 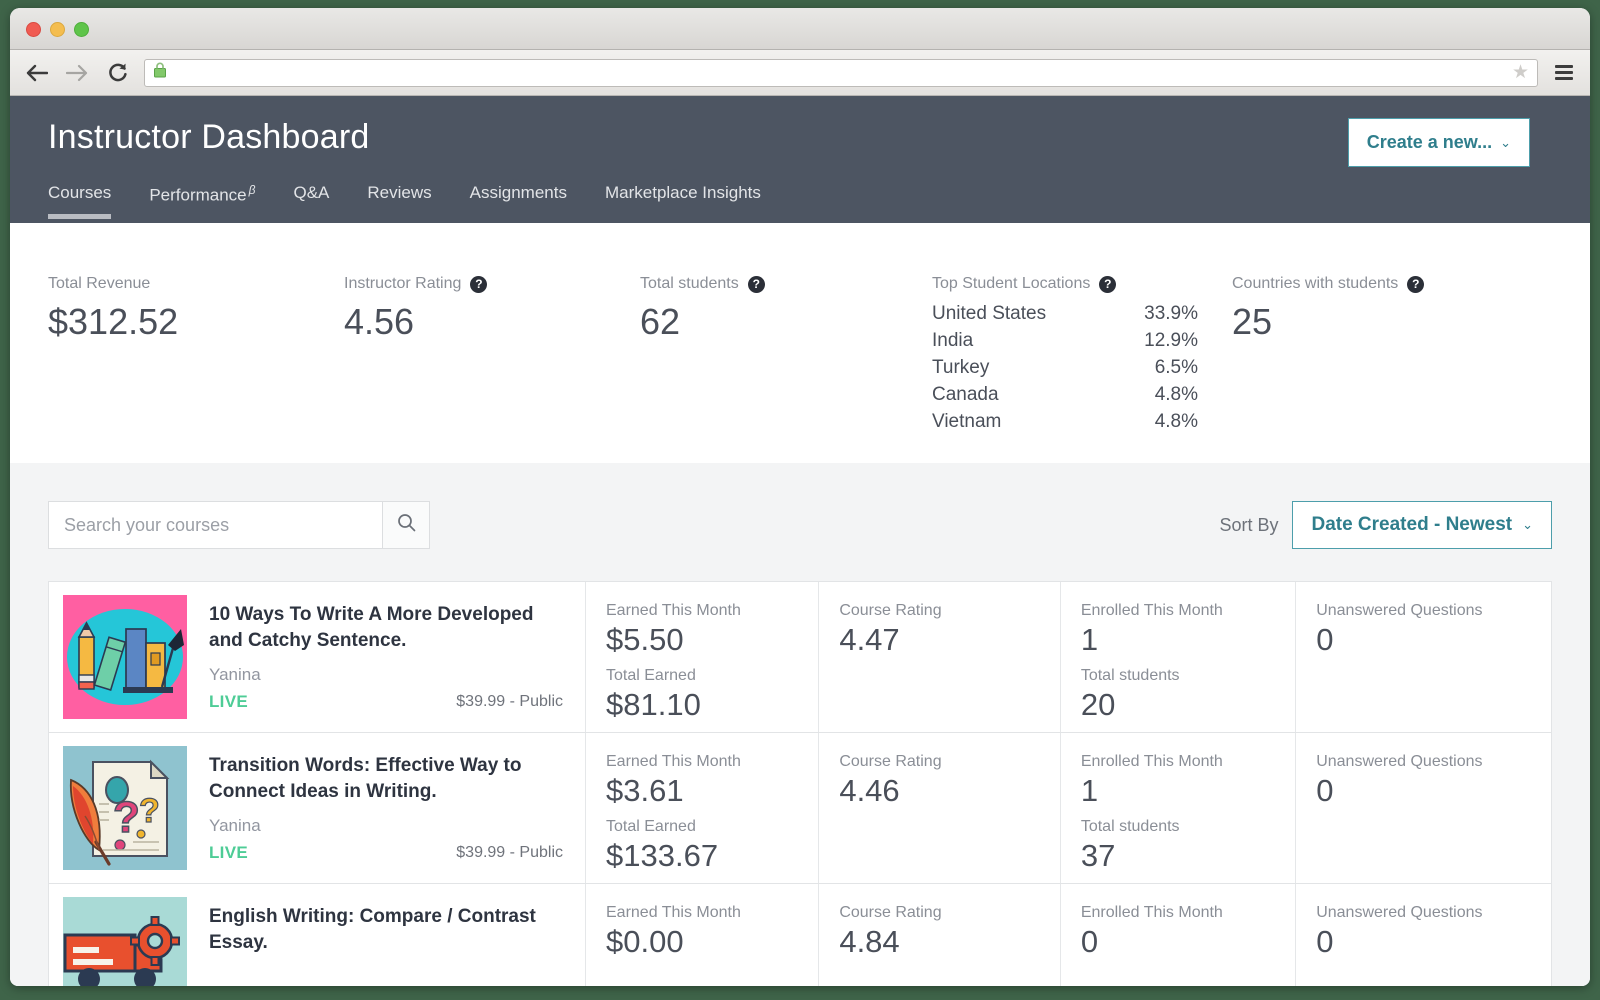 What do you see at coordinates (645, 639) in the screenshot?
I see `metric-value: $5.50` at bounding box center [645, 639].